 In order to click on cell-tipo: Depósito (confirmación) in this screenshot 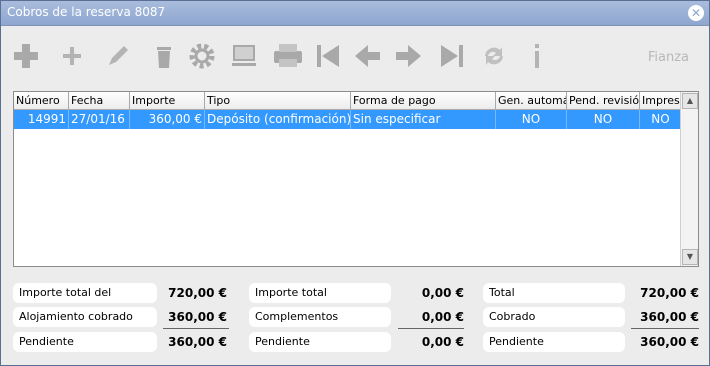, I will do `click(278, 119)`.